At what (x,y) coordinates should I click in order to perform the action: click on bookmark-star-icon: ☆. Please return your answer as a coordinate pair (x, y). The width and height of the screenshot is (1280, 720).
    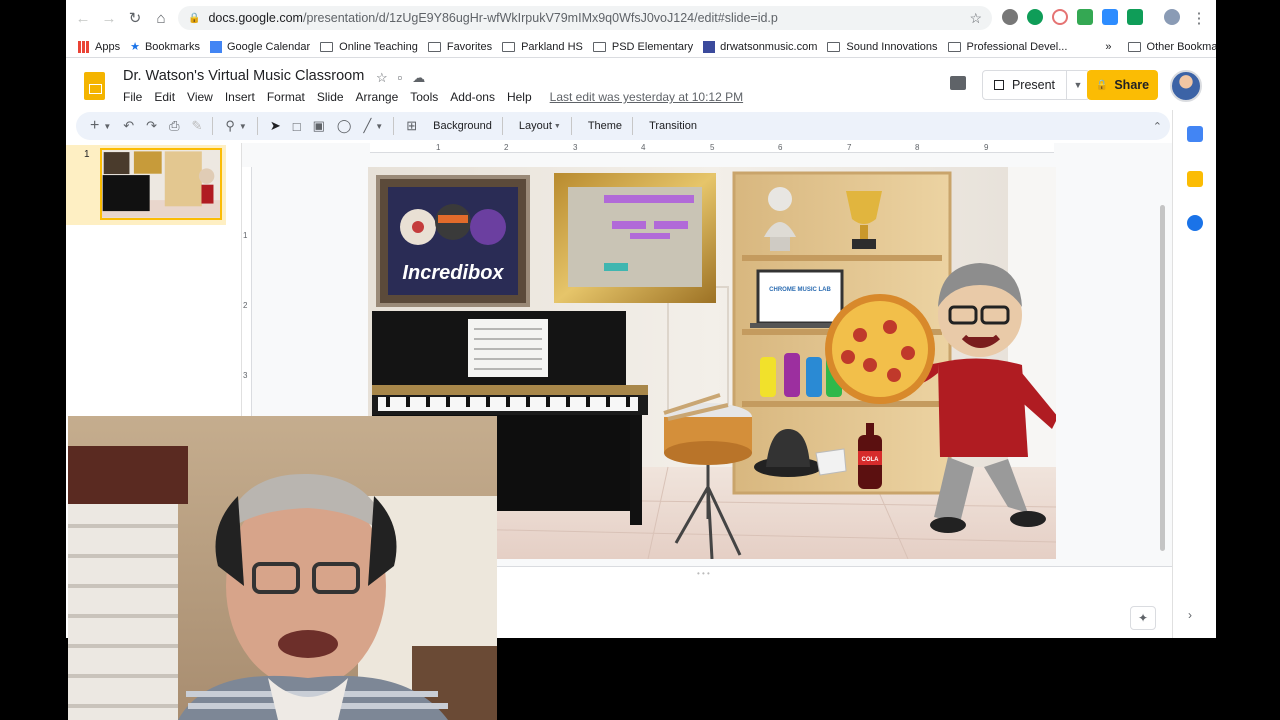
    Looking at the image, I should click on (975, 18).